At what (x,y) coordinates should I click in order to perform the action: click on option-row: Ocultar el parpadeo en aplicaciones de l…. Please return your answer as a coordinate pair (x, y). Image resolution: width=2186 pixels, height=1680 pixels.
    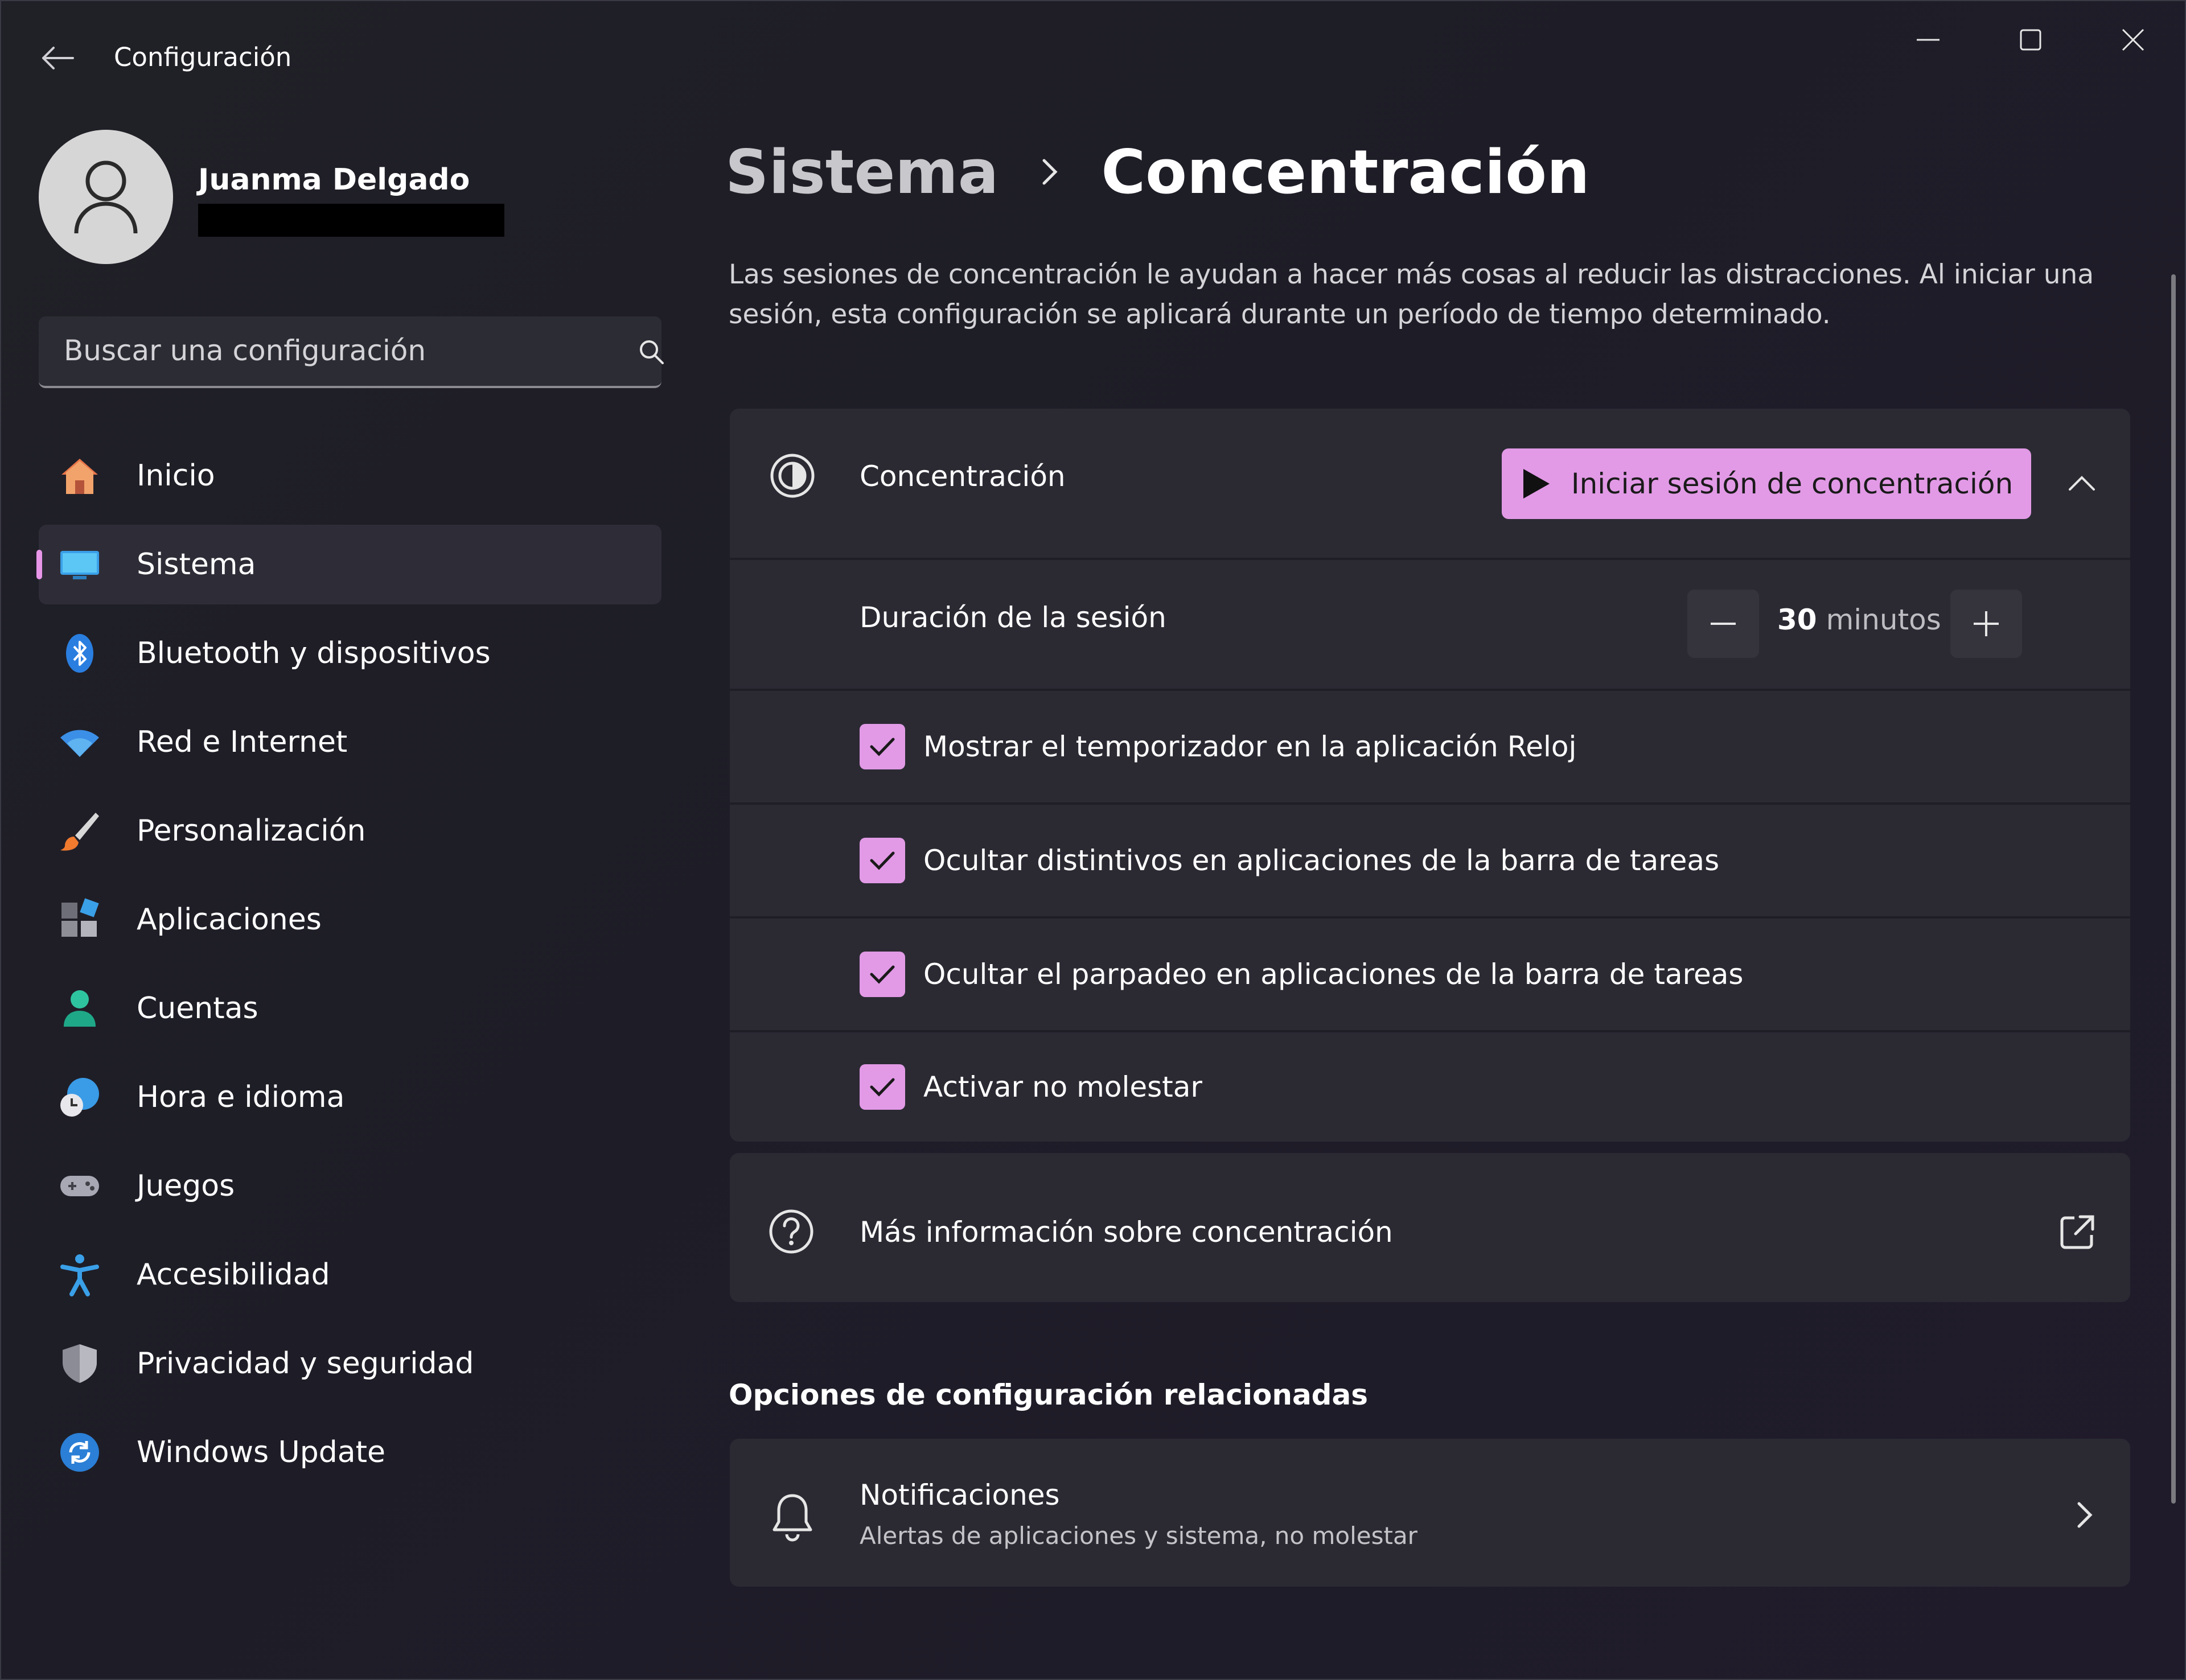
    Looking at the image, I should click on (1430, 974).